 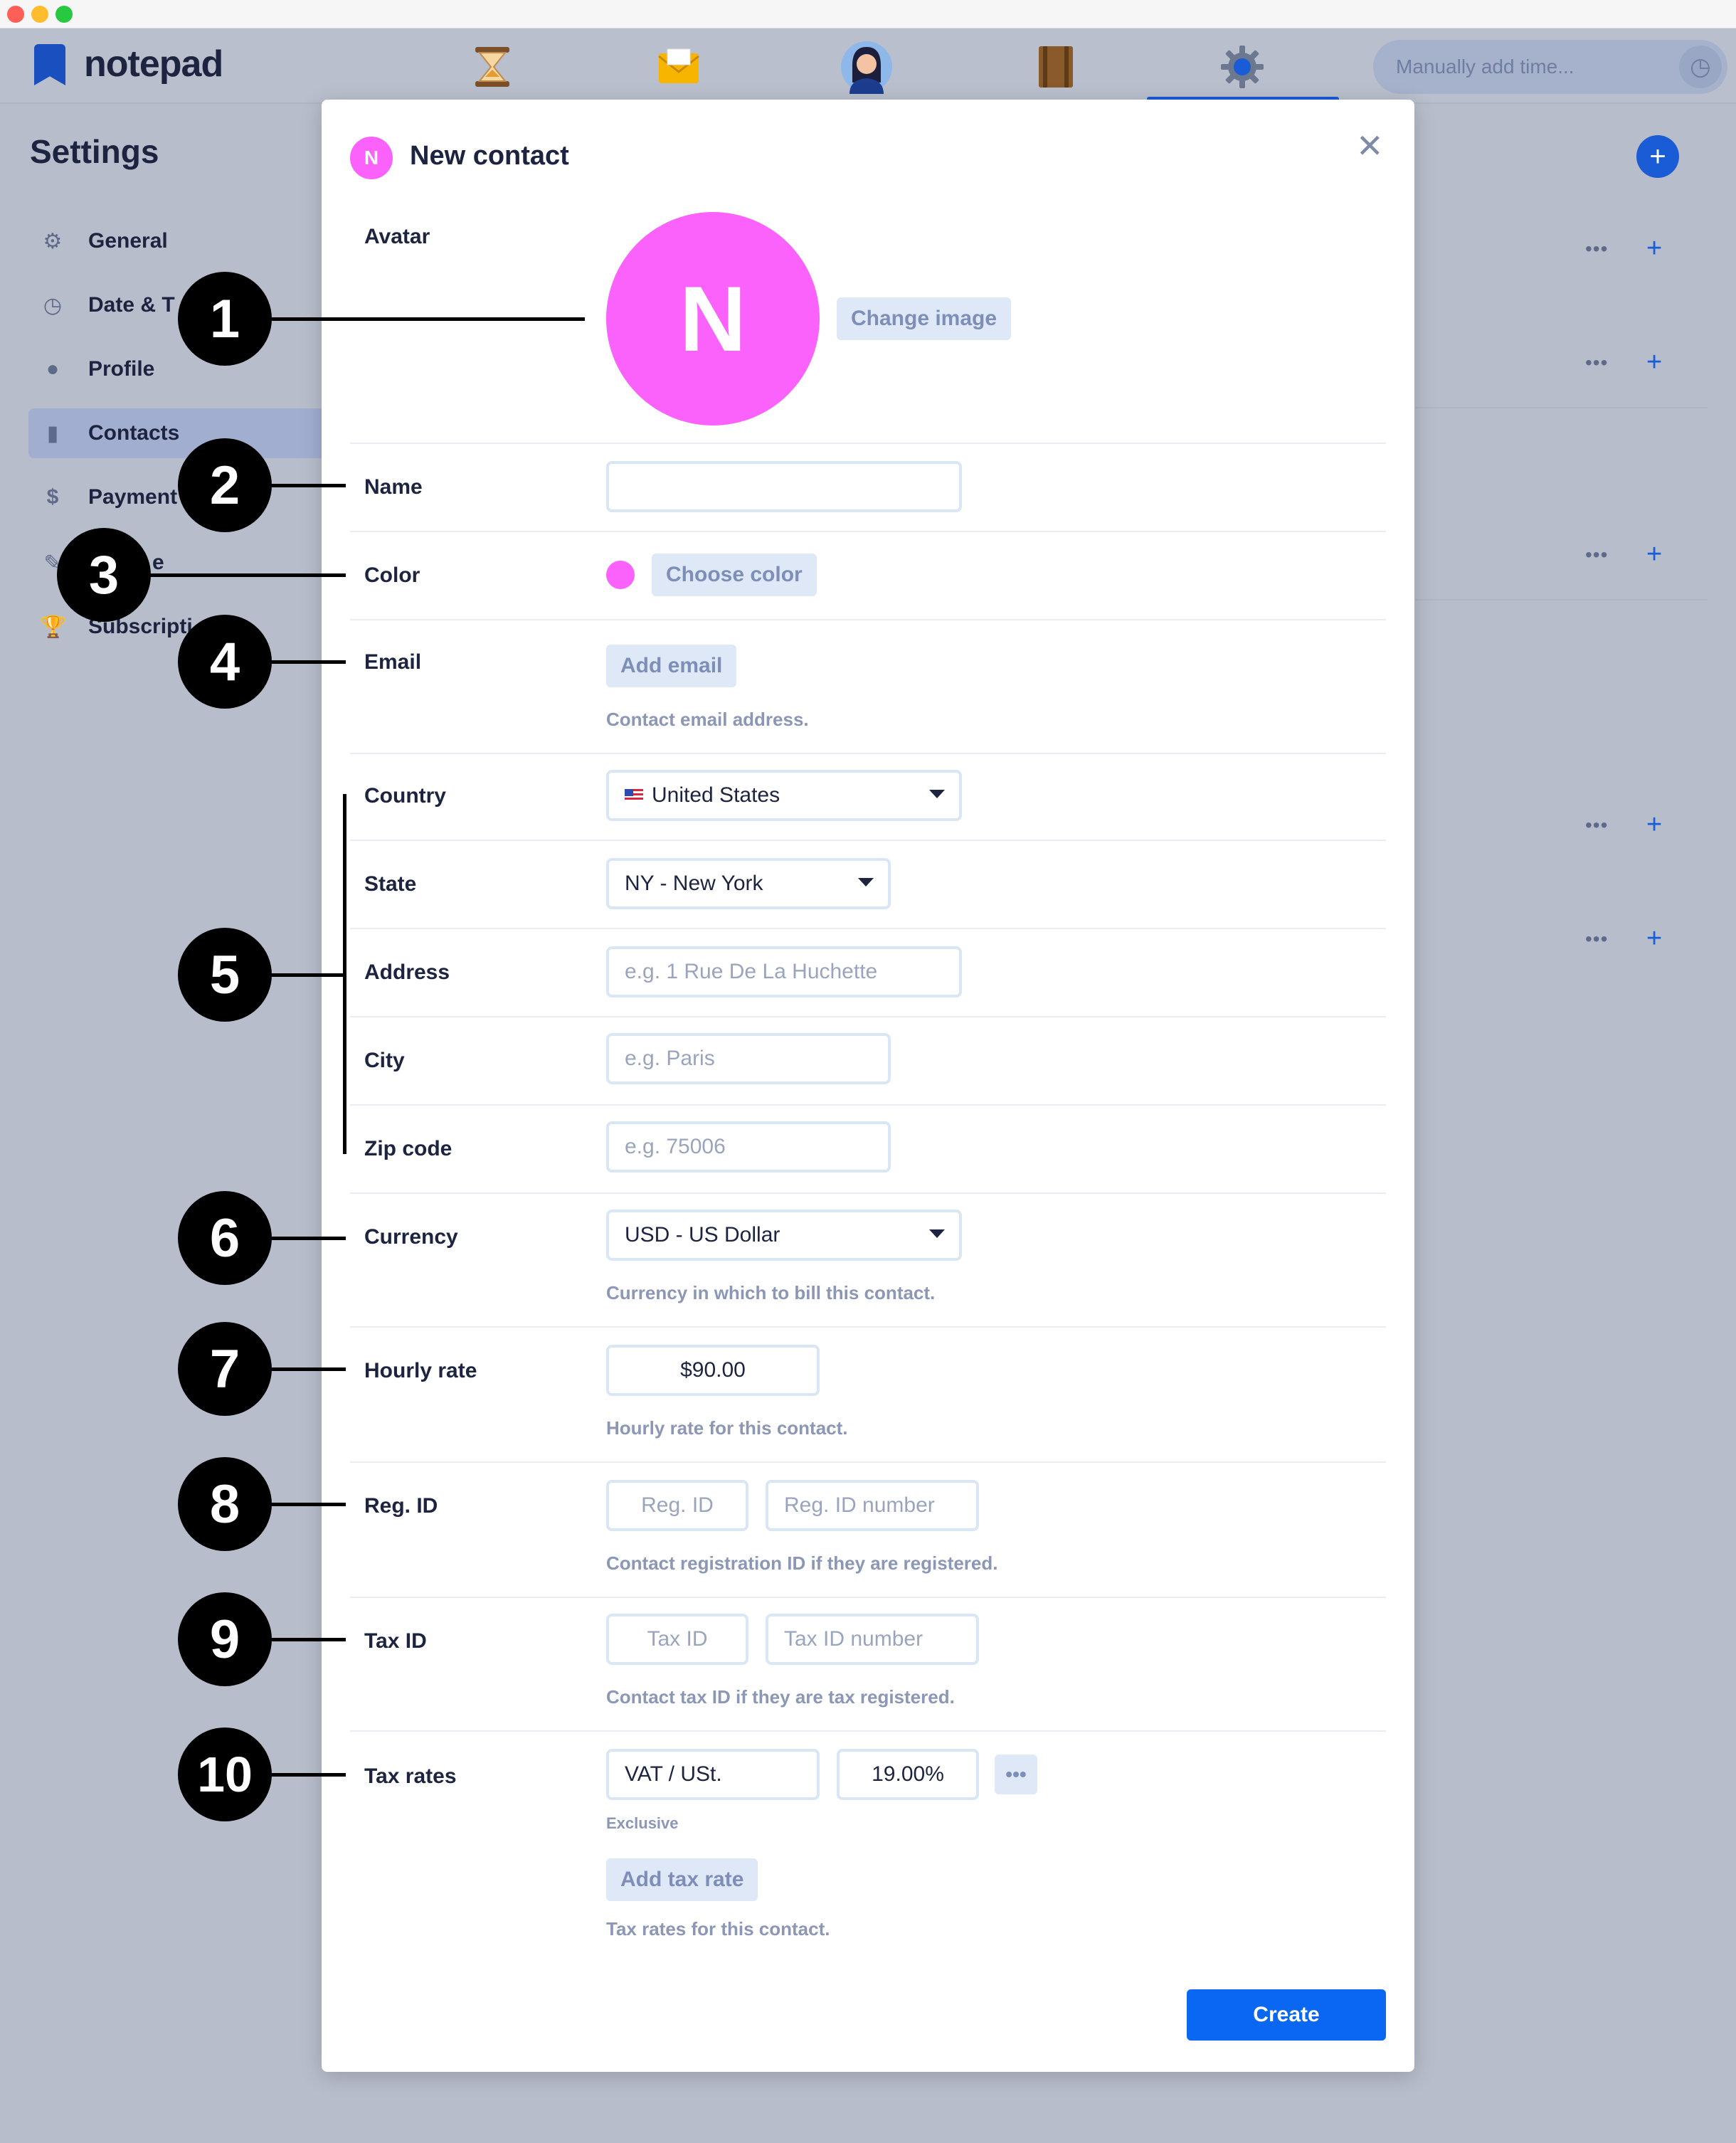 I want to click on name-label: Name, so click(x=393, y=487).